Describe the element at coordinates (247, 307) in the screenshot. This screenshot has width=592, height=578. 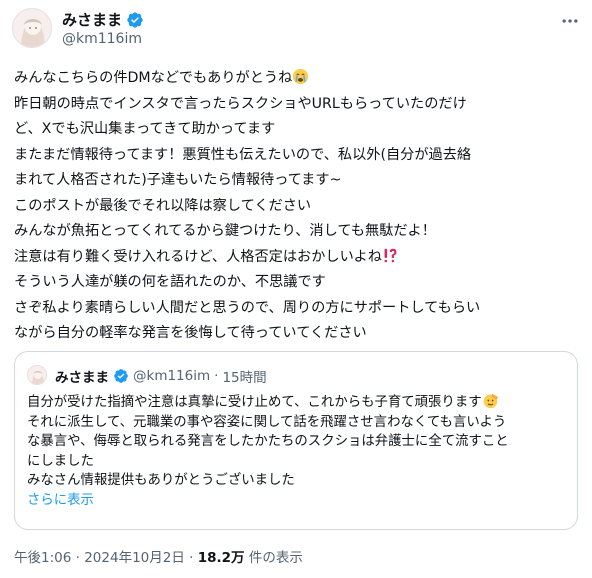
I see `tweet-line: さぞ私より素晴らしい人間だと思うので、周りの方にサポートしてもらい` at that location.